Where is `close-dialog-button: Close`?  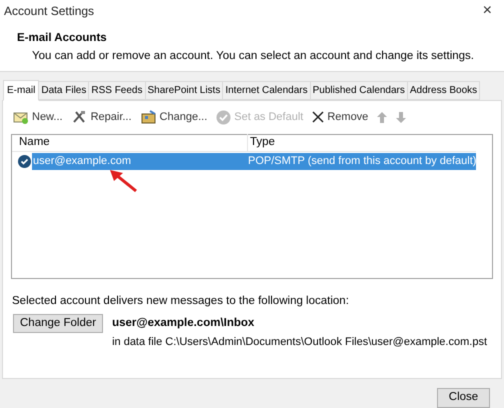 close-dialog-button: Close is located at coordinates (463, 398).